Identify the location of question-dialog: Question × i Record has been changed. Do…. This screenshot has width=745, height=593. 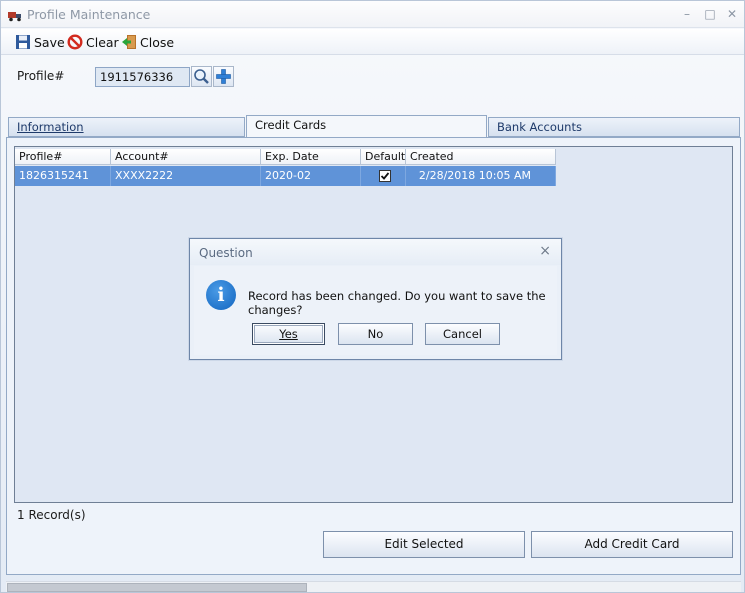
(375, 299).